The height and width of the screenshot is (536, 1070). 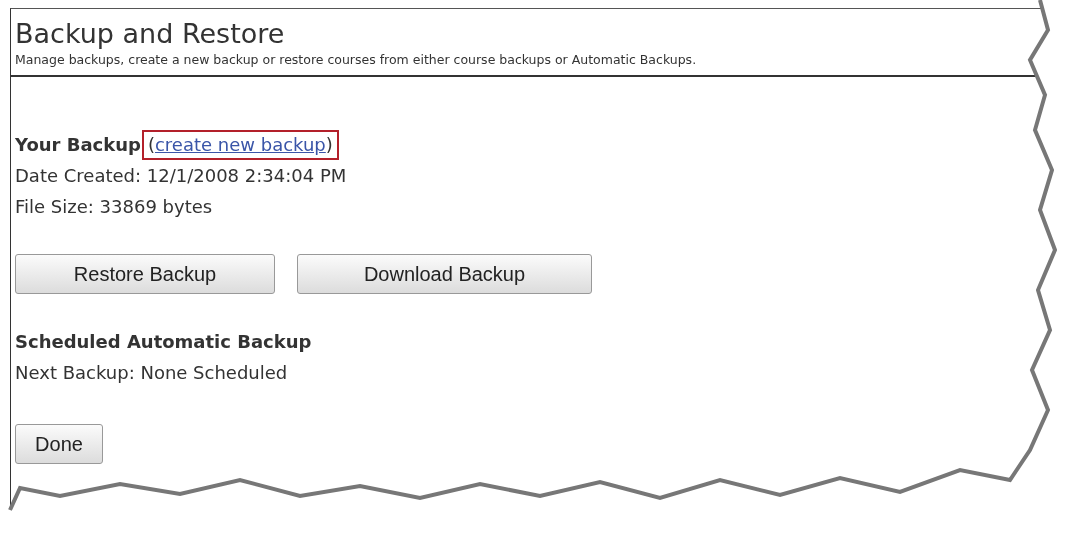 What do you see at coordinates (181, 176) in the screenshot?
I see `date-created-text: Date Created: 12/1/2008 2:34:04 PM` at bounding box center [181, 176].